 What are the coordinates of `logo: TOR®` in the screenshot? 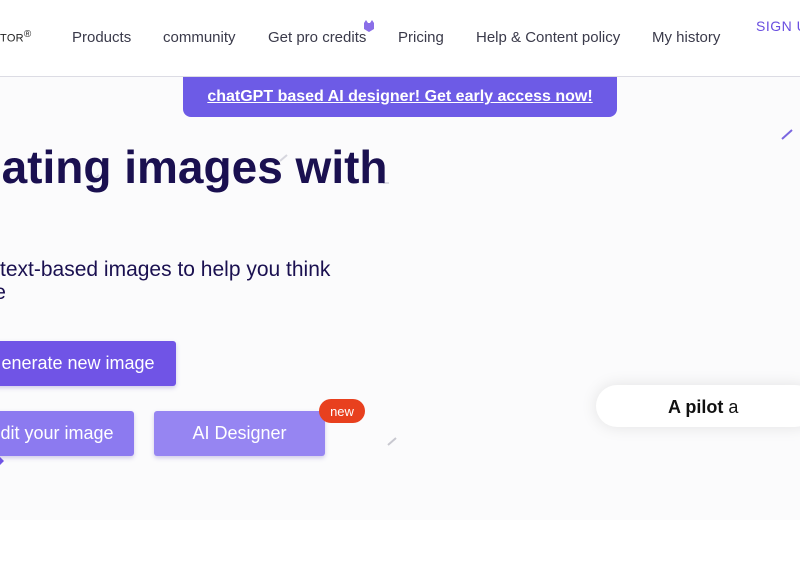 It's located at (16, 37).